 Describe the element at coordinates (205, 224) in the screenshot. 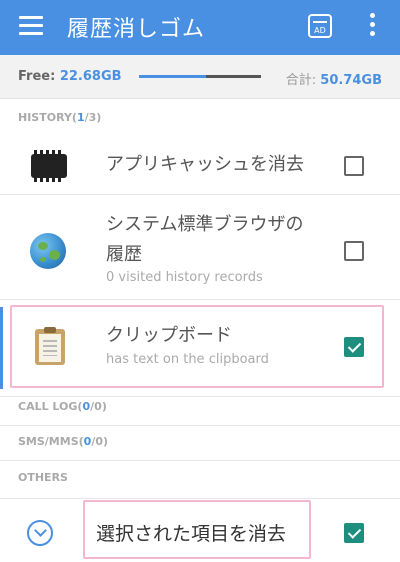

I see `item-title-line1: システム標準ブラウザの` at that location.